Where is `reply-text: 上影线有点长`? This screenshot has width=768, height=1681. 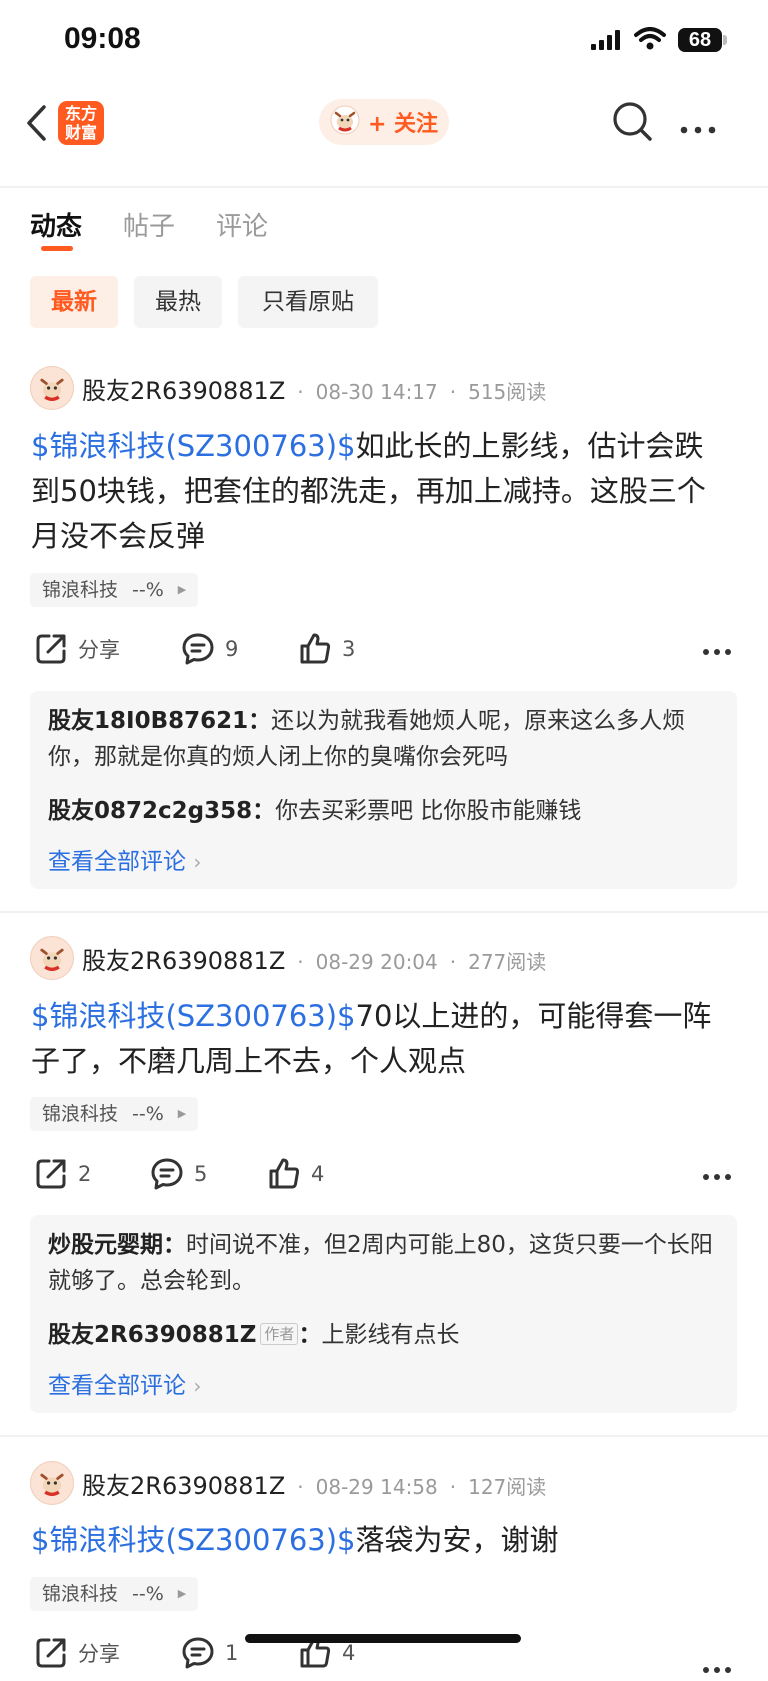 reply-text: 上影线有点长 is located at coordinates (390, 1335).